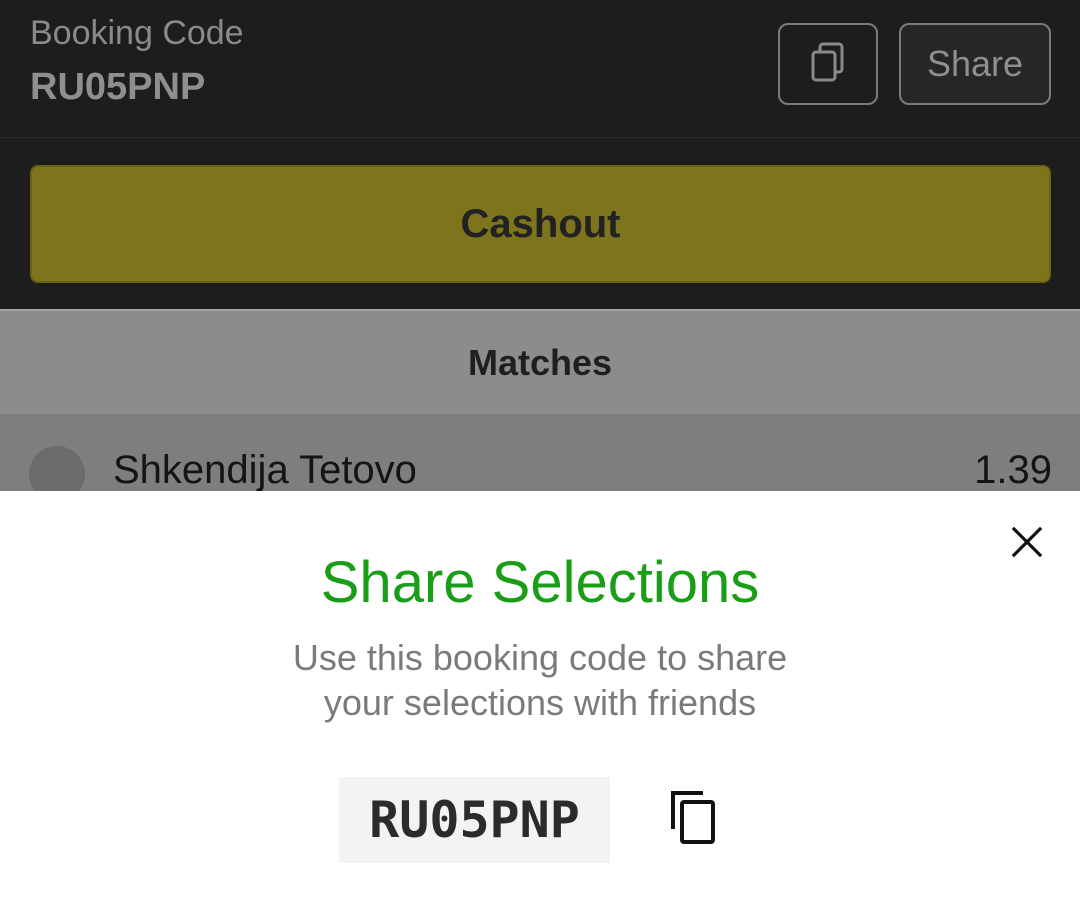 The image size is (1080, 901). What do you see at coordinates (137, 33) in the screenshot?
I see `booking-code-label: Booking Code` at bounding box center [137, 33].